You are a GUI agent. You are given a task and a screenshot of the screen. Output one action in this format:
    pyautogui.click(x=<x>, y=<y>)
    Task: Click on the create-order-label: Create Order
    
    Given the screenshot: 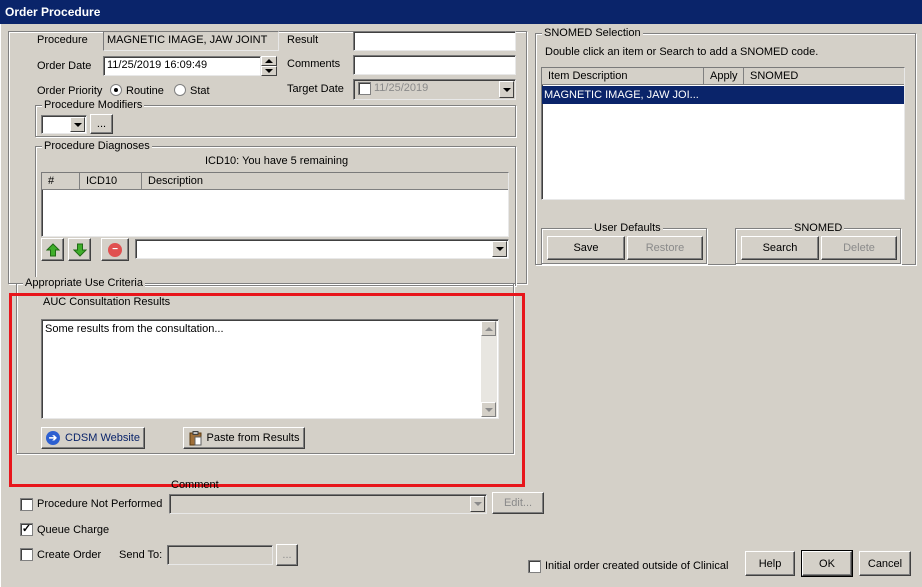 What is the action you would take?
    pyautogui.click(x=69, y=555)
    